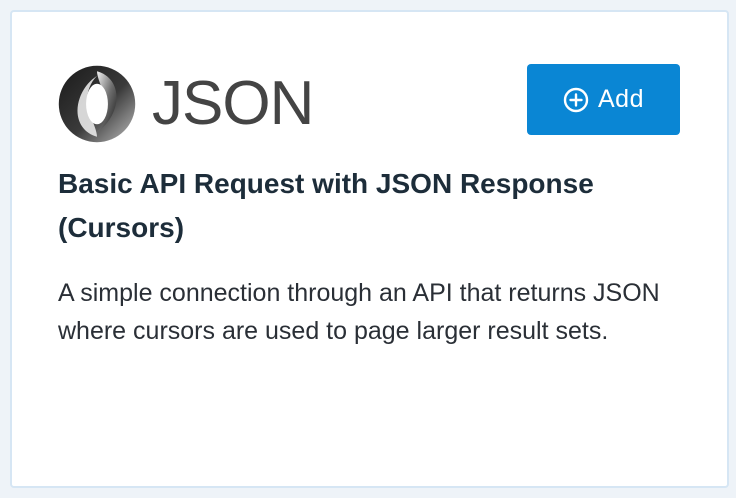 The height and width of the screenshot is (498, 736). I want to click on plus-circle-icon, so click(576, 99).